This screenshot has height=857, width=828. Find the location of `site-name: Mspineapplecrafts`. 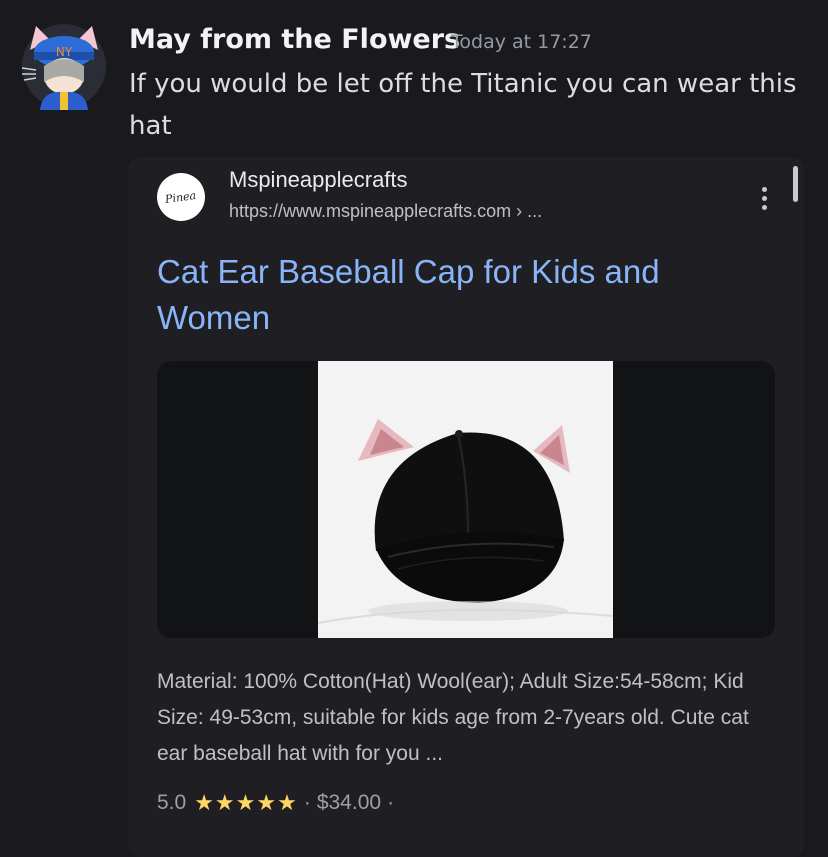

site-name: Mspineapplecrafts is located at coordinates (318, 180).